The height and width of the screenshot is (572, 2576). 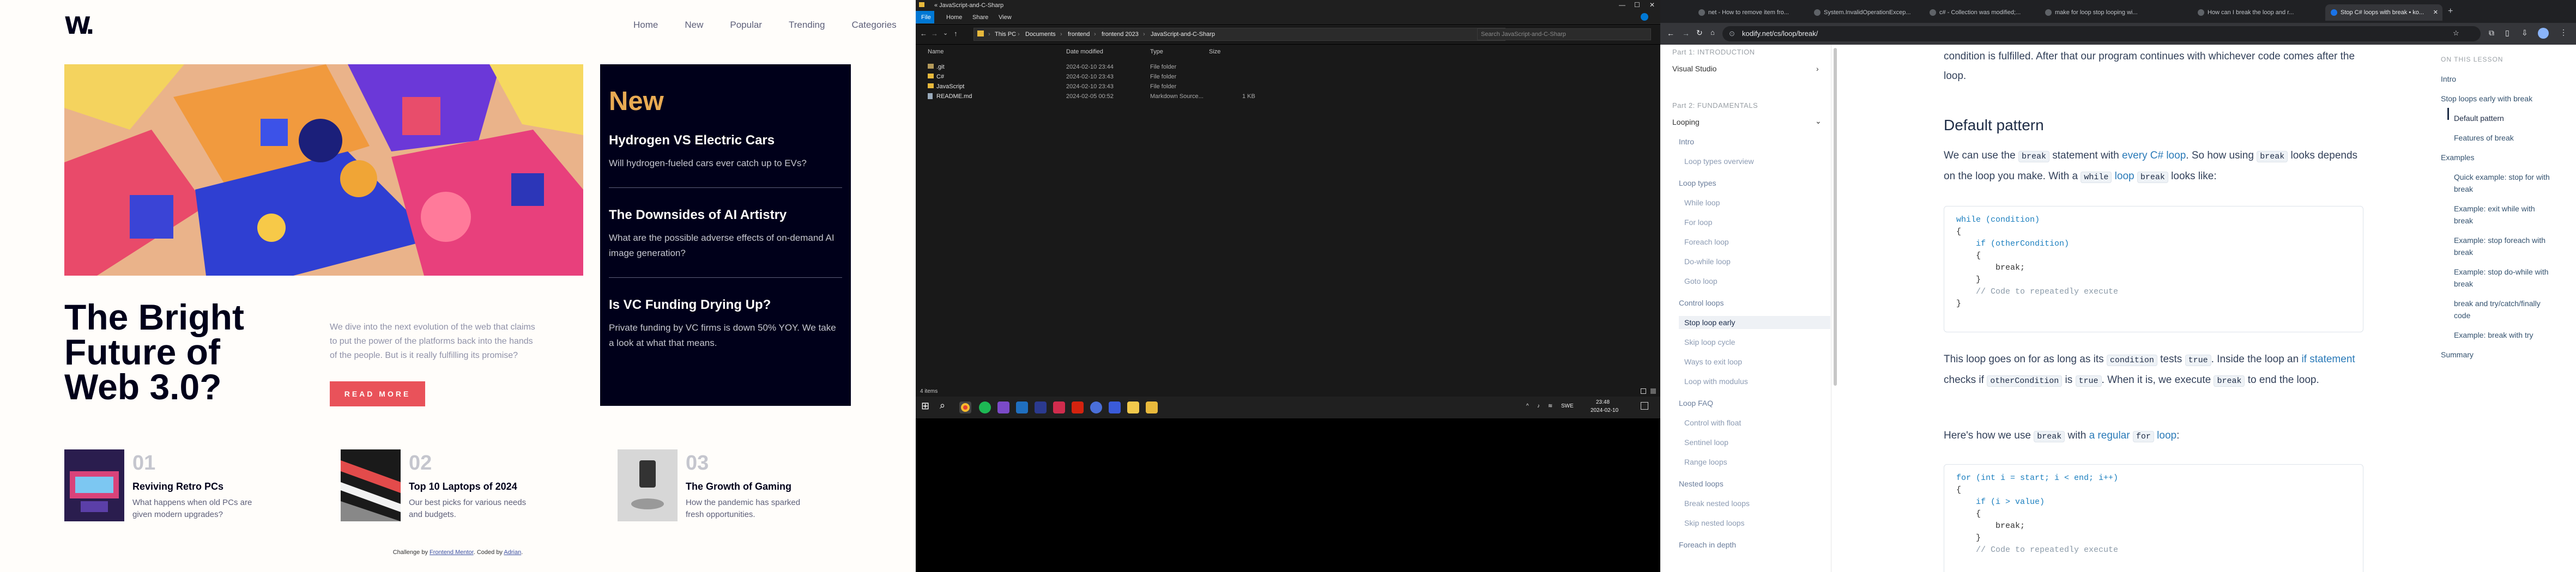 I want to click on toc-subitem: Example: stop foreach with break, so click(x=2503, y=246).